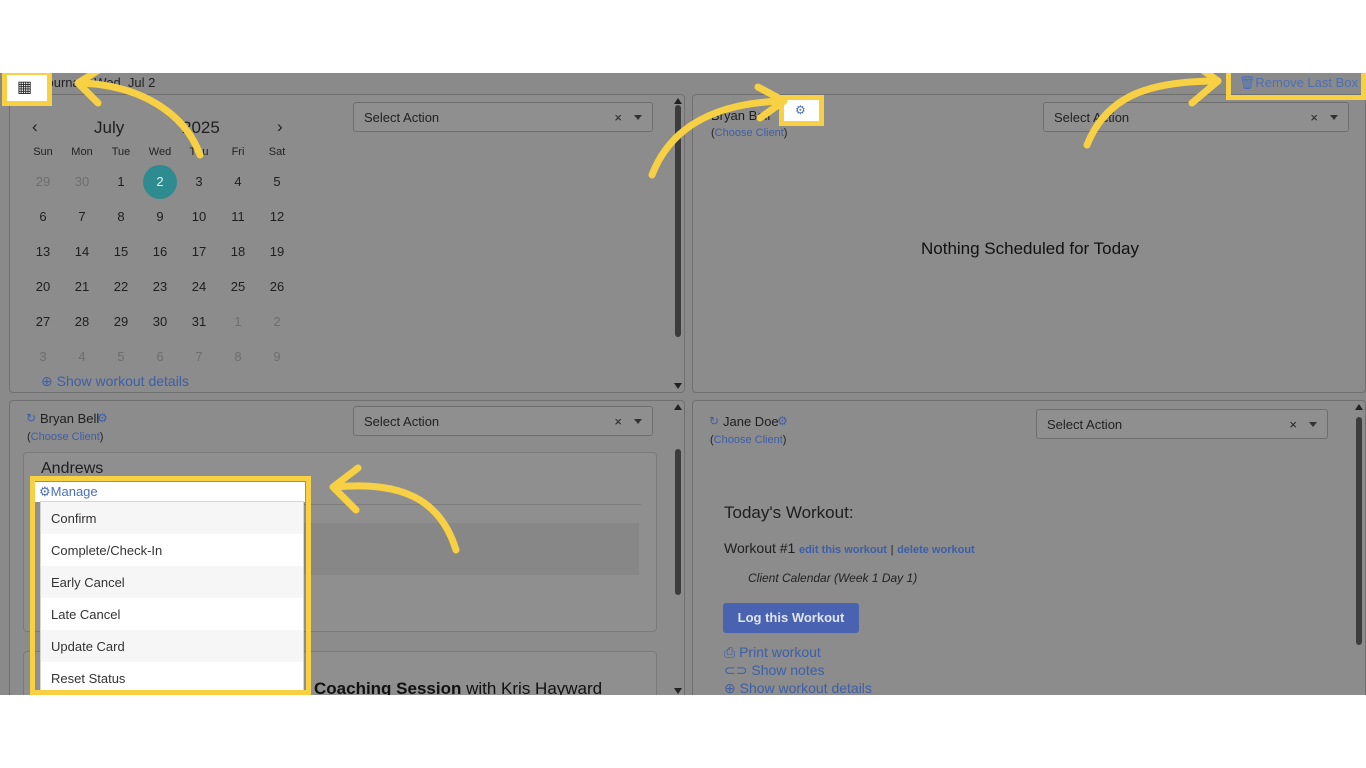 This screenshot has width=1366, height=768. Describe the element at coordinates (395, 518) in the screenshot. I see `arrow-to-menu` at that location.